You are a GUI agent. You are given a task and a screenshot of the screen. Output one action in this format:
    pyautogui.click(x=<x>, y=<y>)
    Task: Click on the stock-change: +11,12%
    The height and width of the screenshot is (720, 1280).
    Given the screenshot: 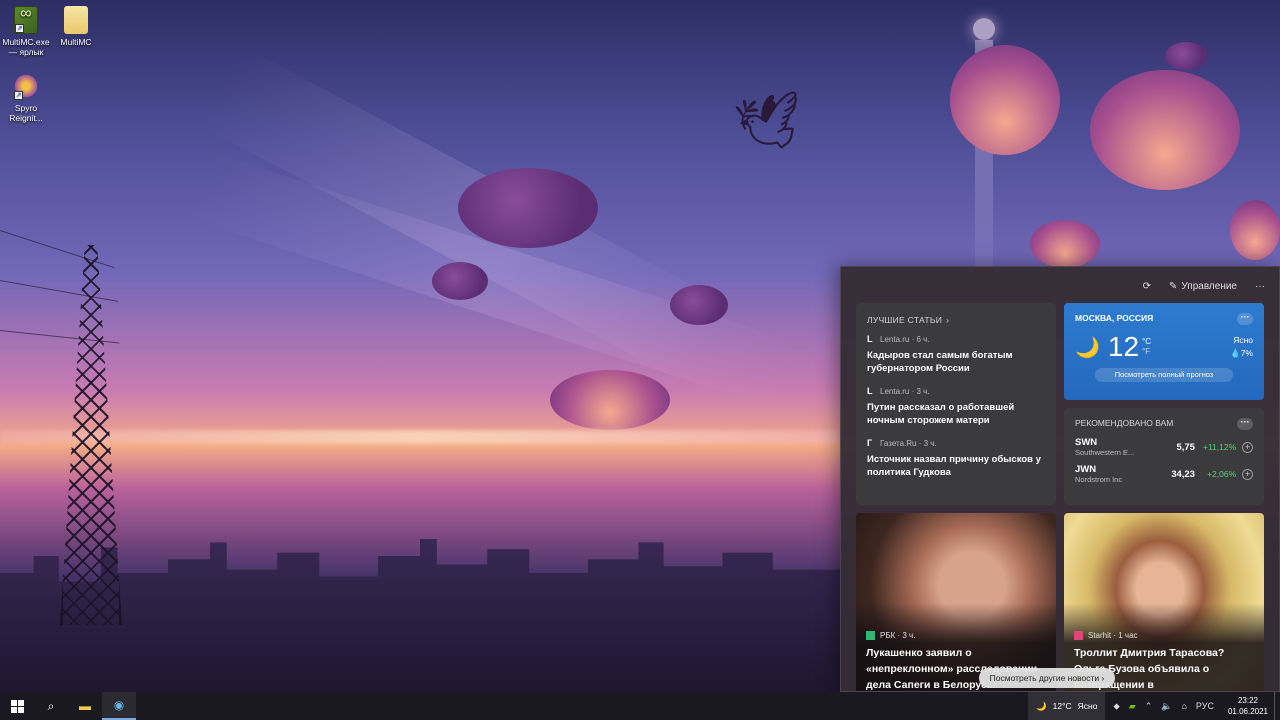 What is the action you would take?
    pyautogui.click(x=1220, y=447)
    